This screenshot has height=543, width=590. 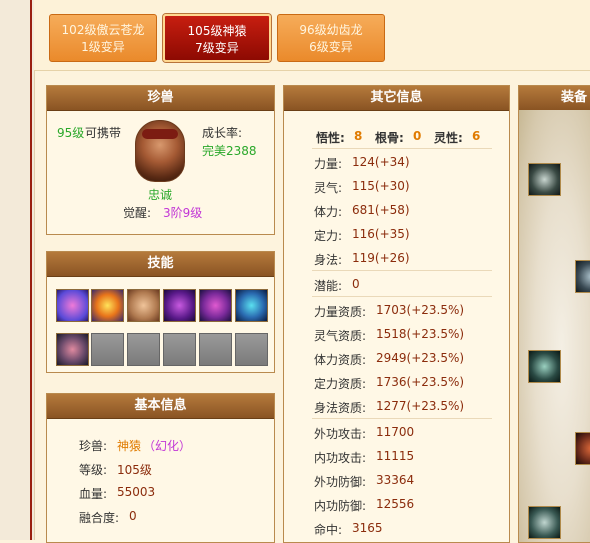 I want to click on combat-value: 11700, so click(x=395, y=432).